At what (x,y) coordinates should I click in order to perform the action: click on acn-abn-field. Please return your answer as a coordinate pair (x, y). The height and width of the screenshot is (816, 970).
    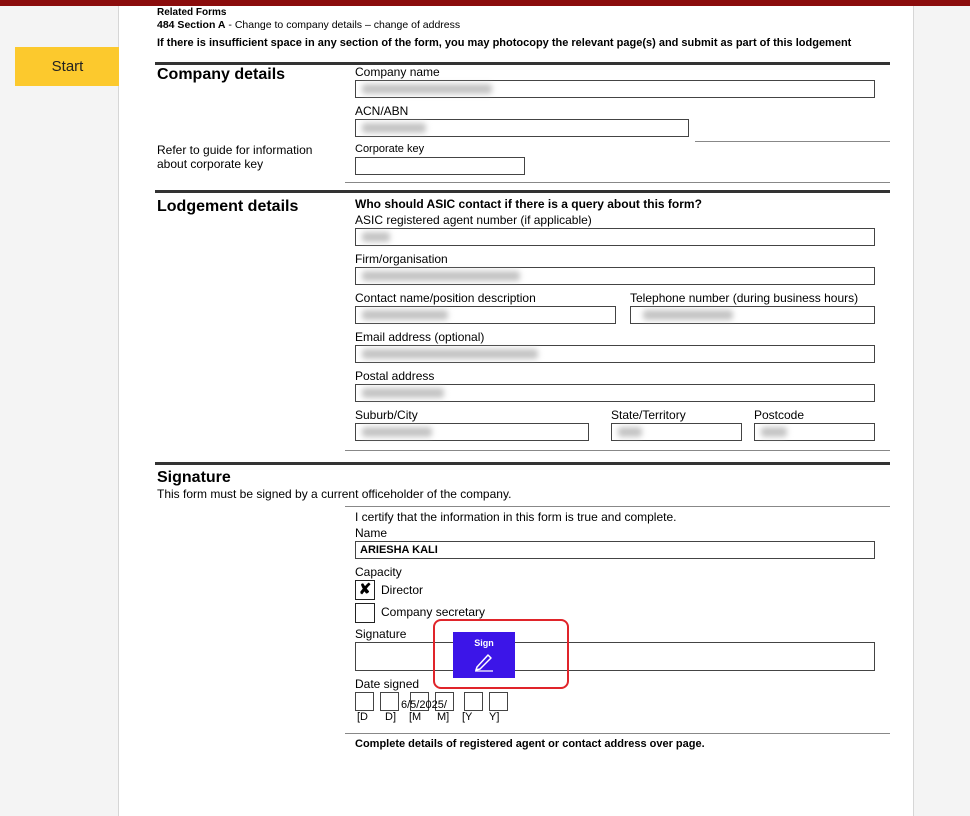
    Looking at the image, I should click on (522, 128).